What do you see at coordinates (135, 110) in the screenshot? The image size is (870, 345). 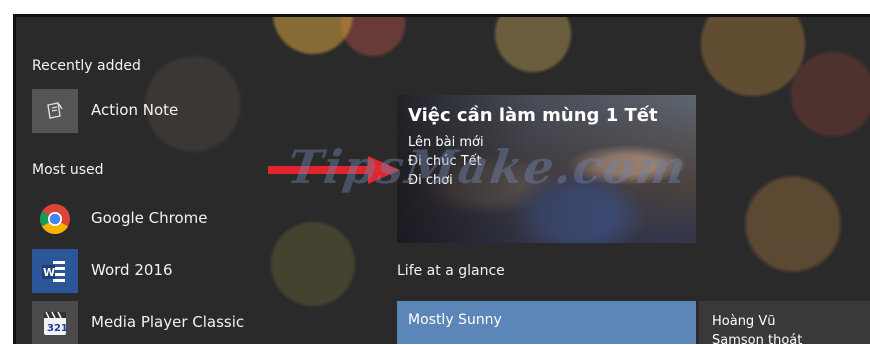 I see `app-label: Action Note` at bounding box center [135, 110].